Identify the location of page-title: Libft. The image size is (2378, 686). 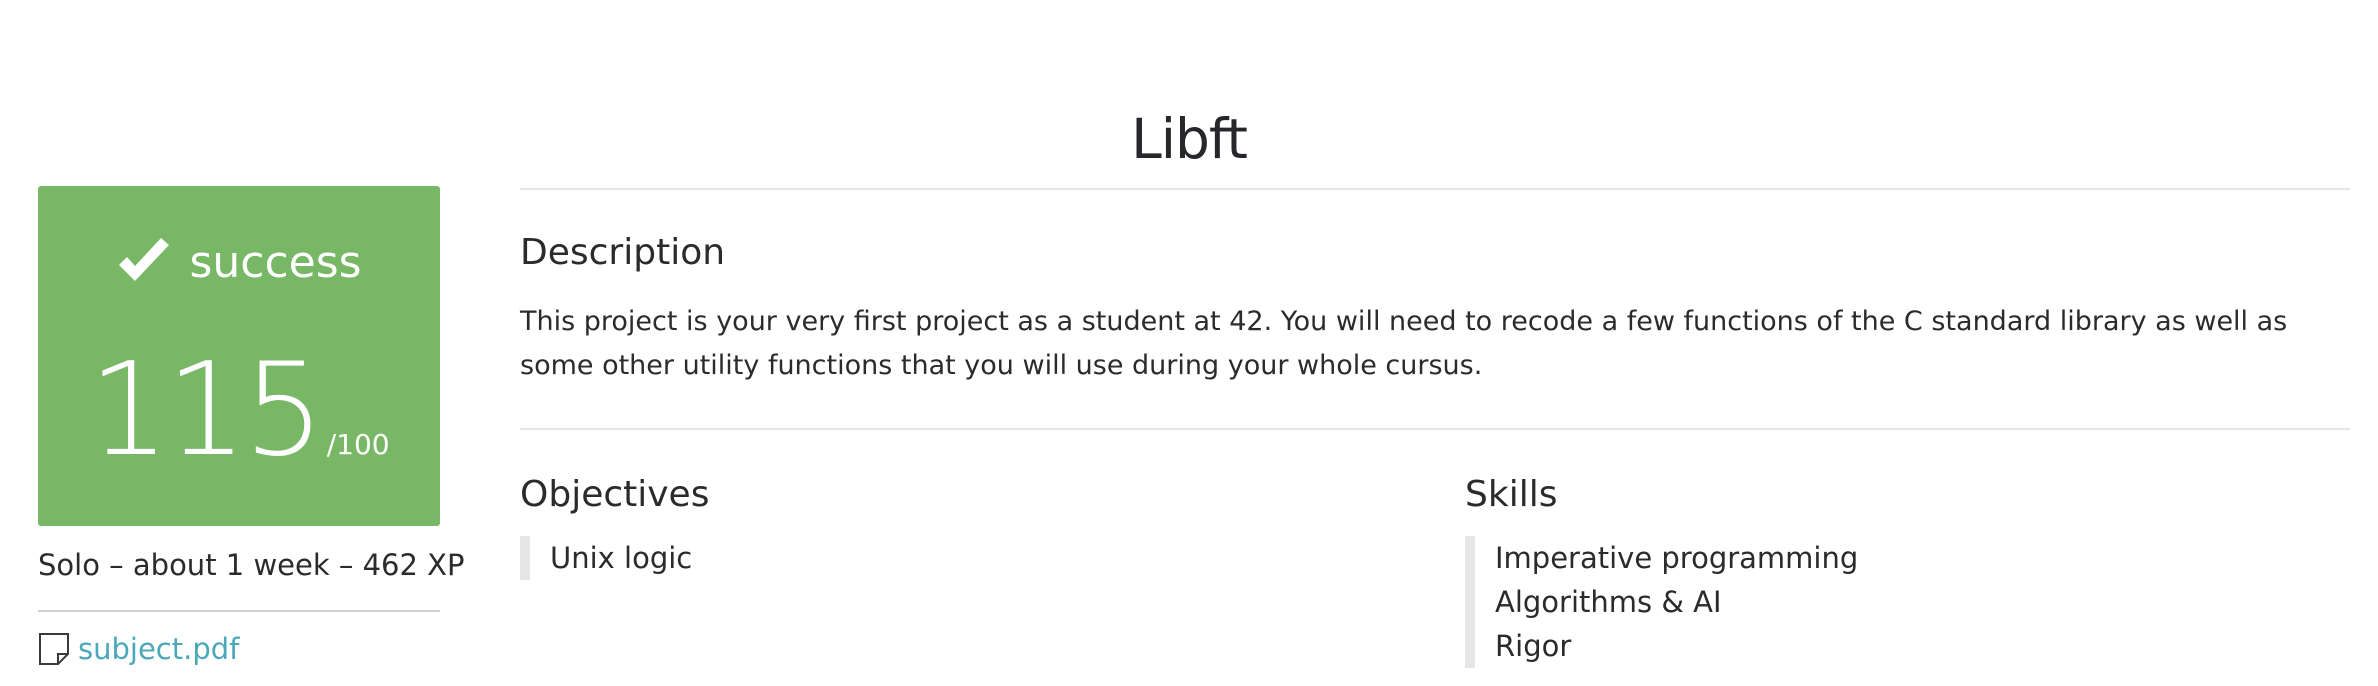
(1189, 138).